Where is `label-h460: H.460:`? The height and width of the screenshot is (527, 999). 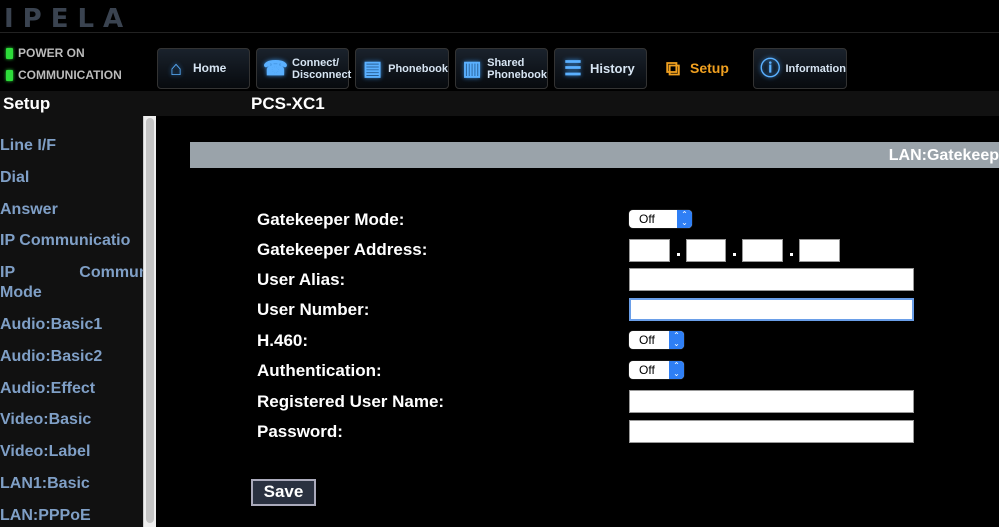
label-h460: H.460: is located at coordinates (283, 340).